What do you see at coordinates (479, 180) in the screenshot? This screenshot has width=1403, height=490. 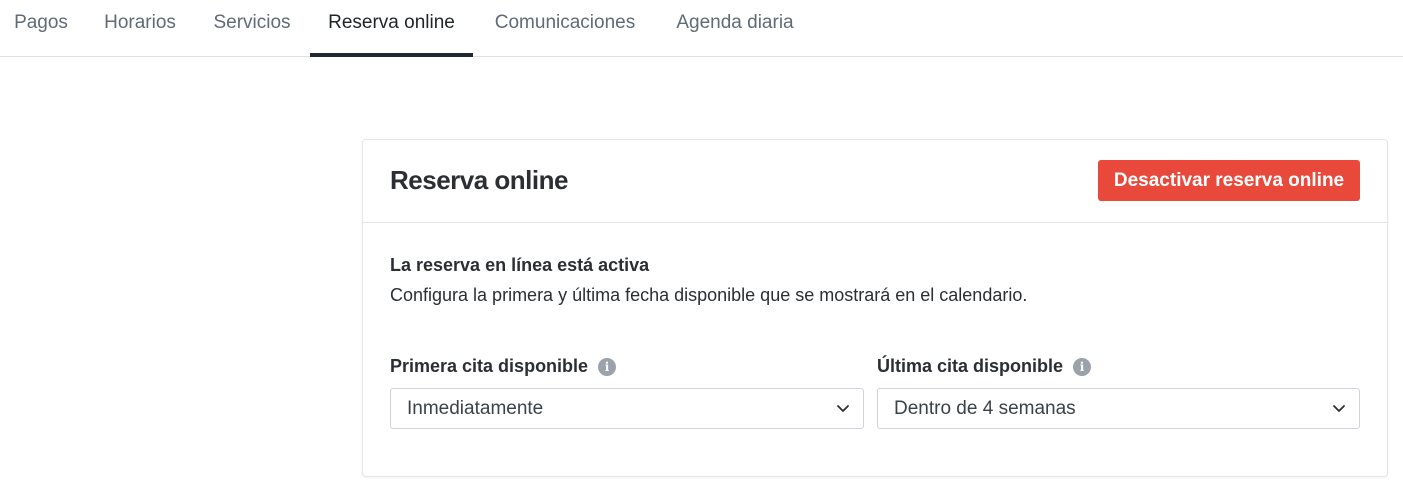 I see `card-title: Reserva online` at bounding box center [479, 180].